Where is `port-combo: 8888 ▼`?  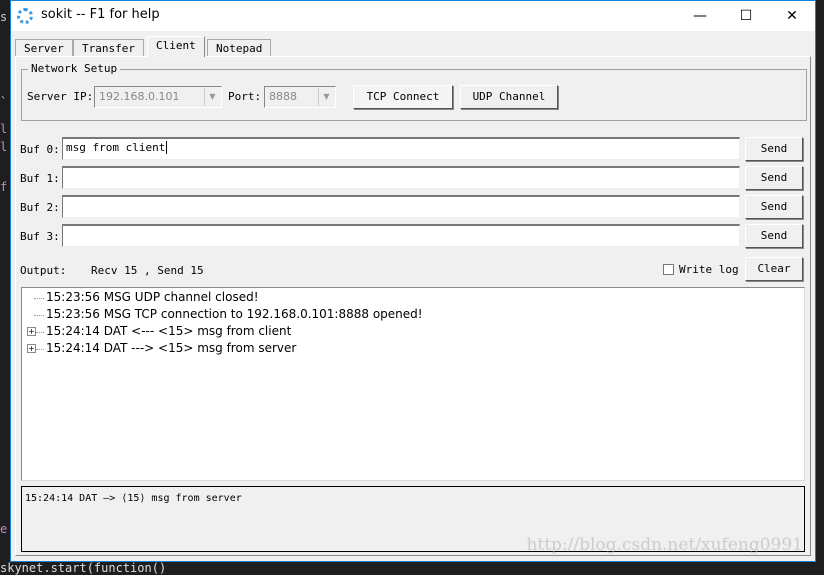 port-combo: 8888 ▼ is located at coordinates (300, 97).